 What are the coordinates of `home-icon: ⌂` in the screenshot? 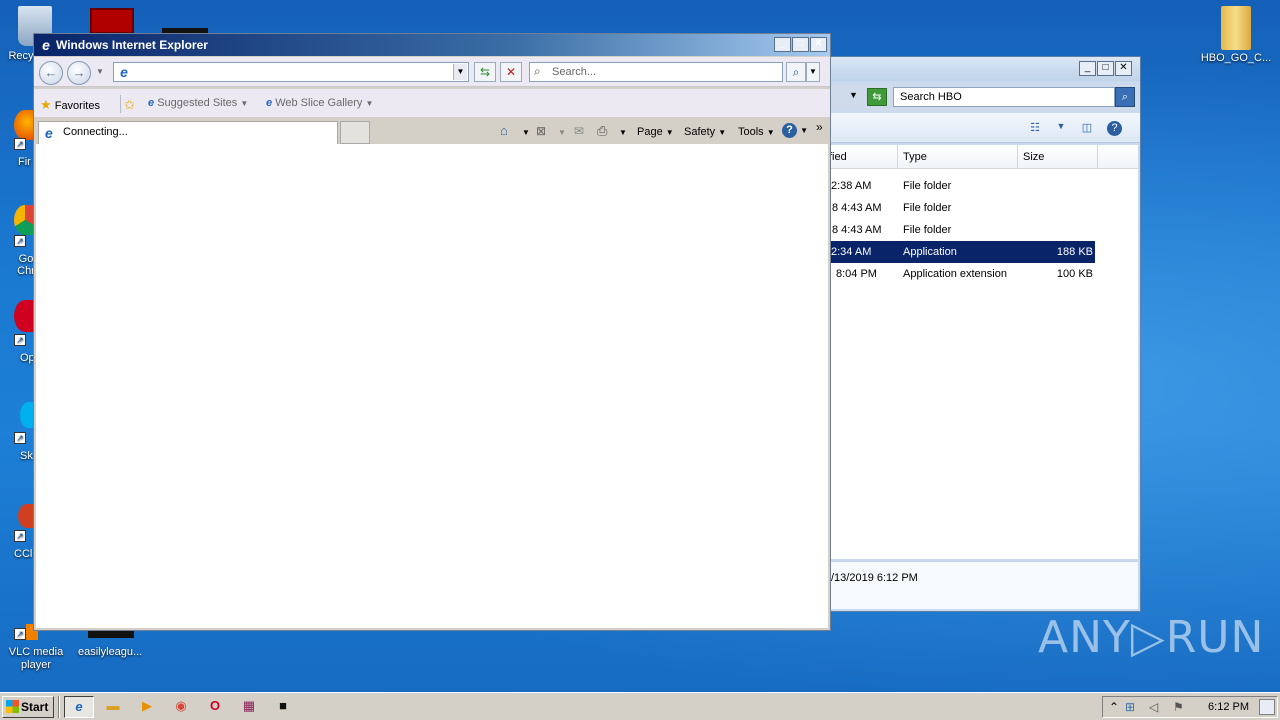 It's located at (504, 130).